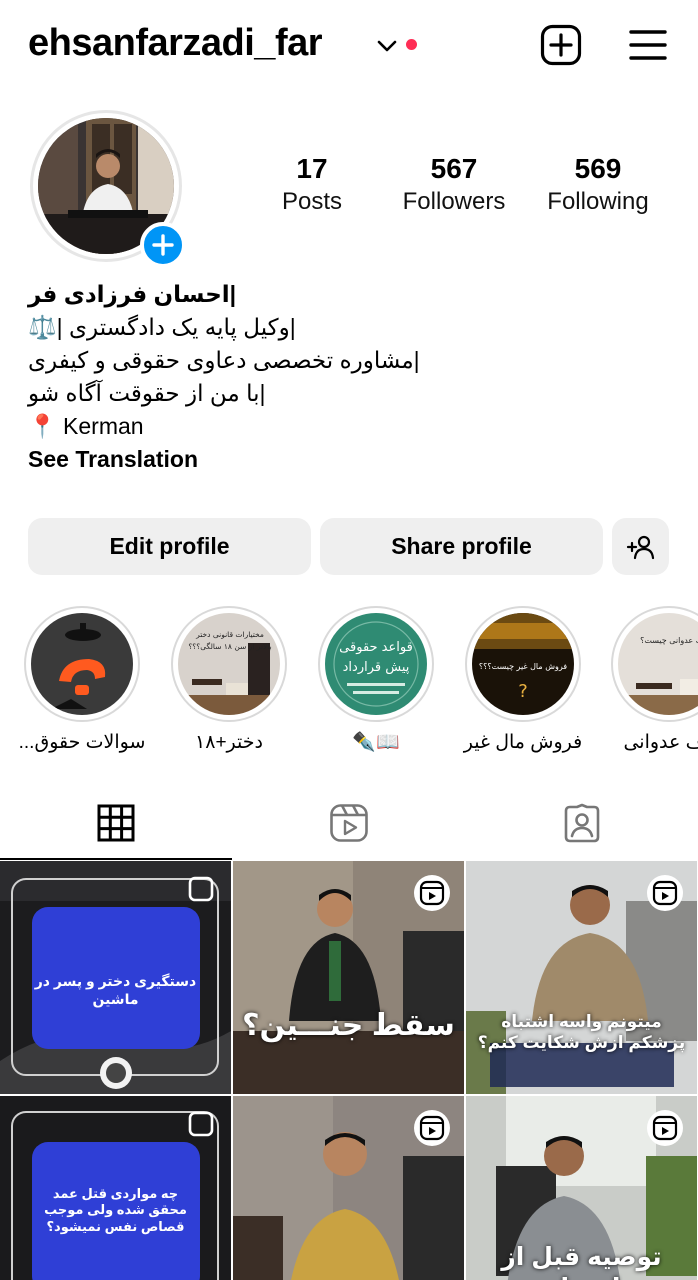  I want to click on posts-label: Posts, so click(312, 201).